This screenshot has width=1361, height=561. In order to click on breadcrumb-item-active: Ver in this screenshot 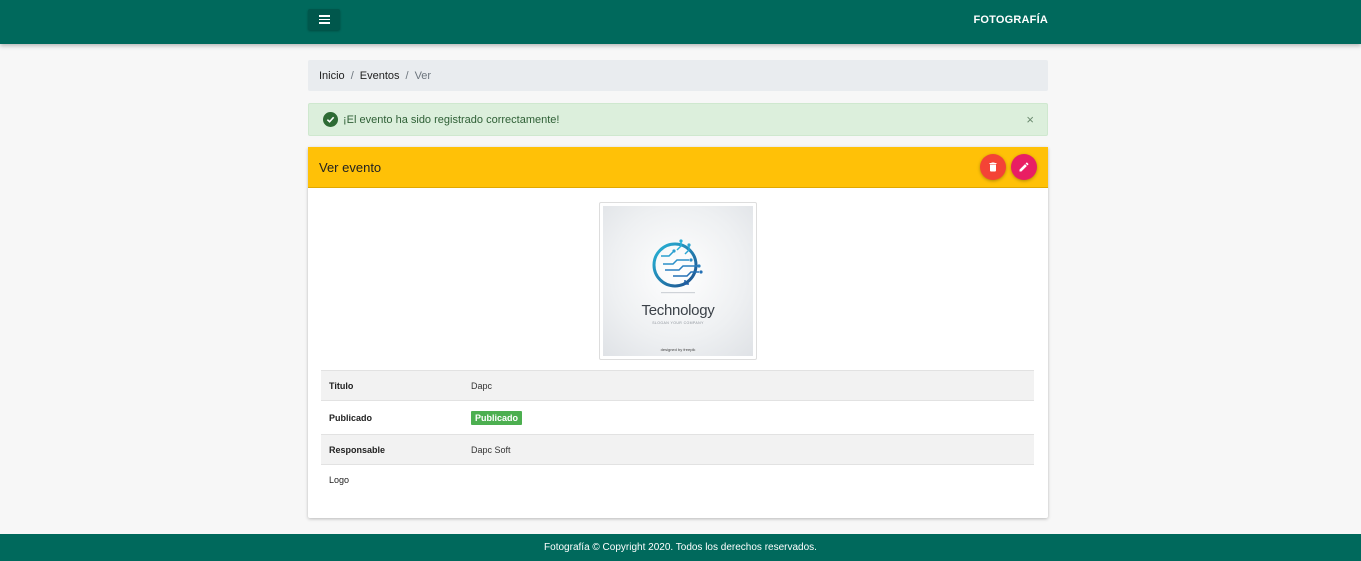, I will do `click(423, 75)`.